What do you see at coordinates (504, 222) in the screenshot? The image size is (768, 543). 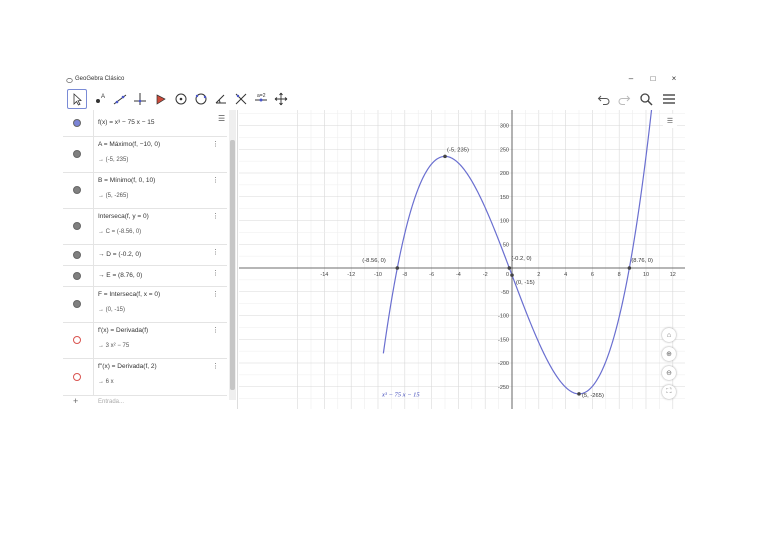 I see `y-tick-label: 100` at bounding box center [504, 222].